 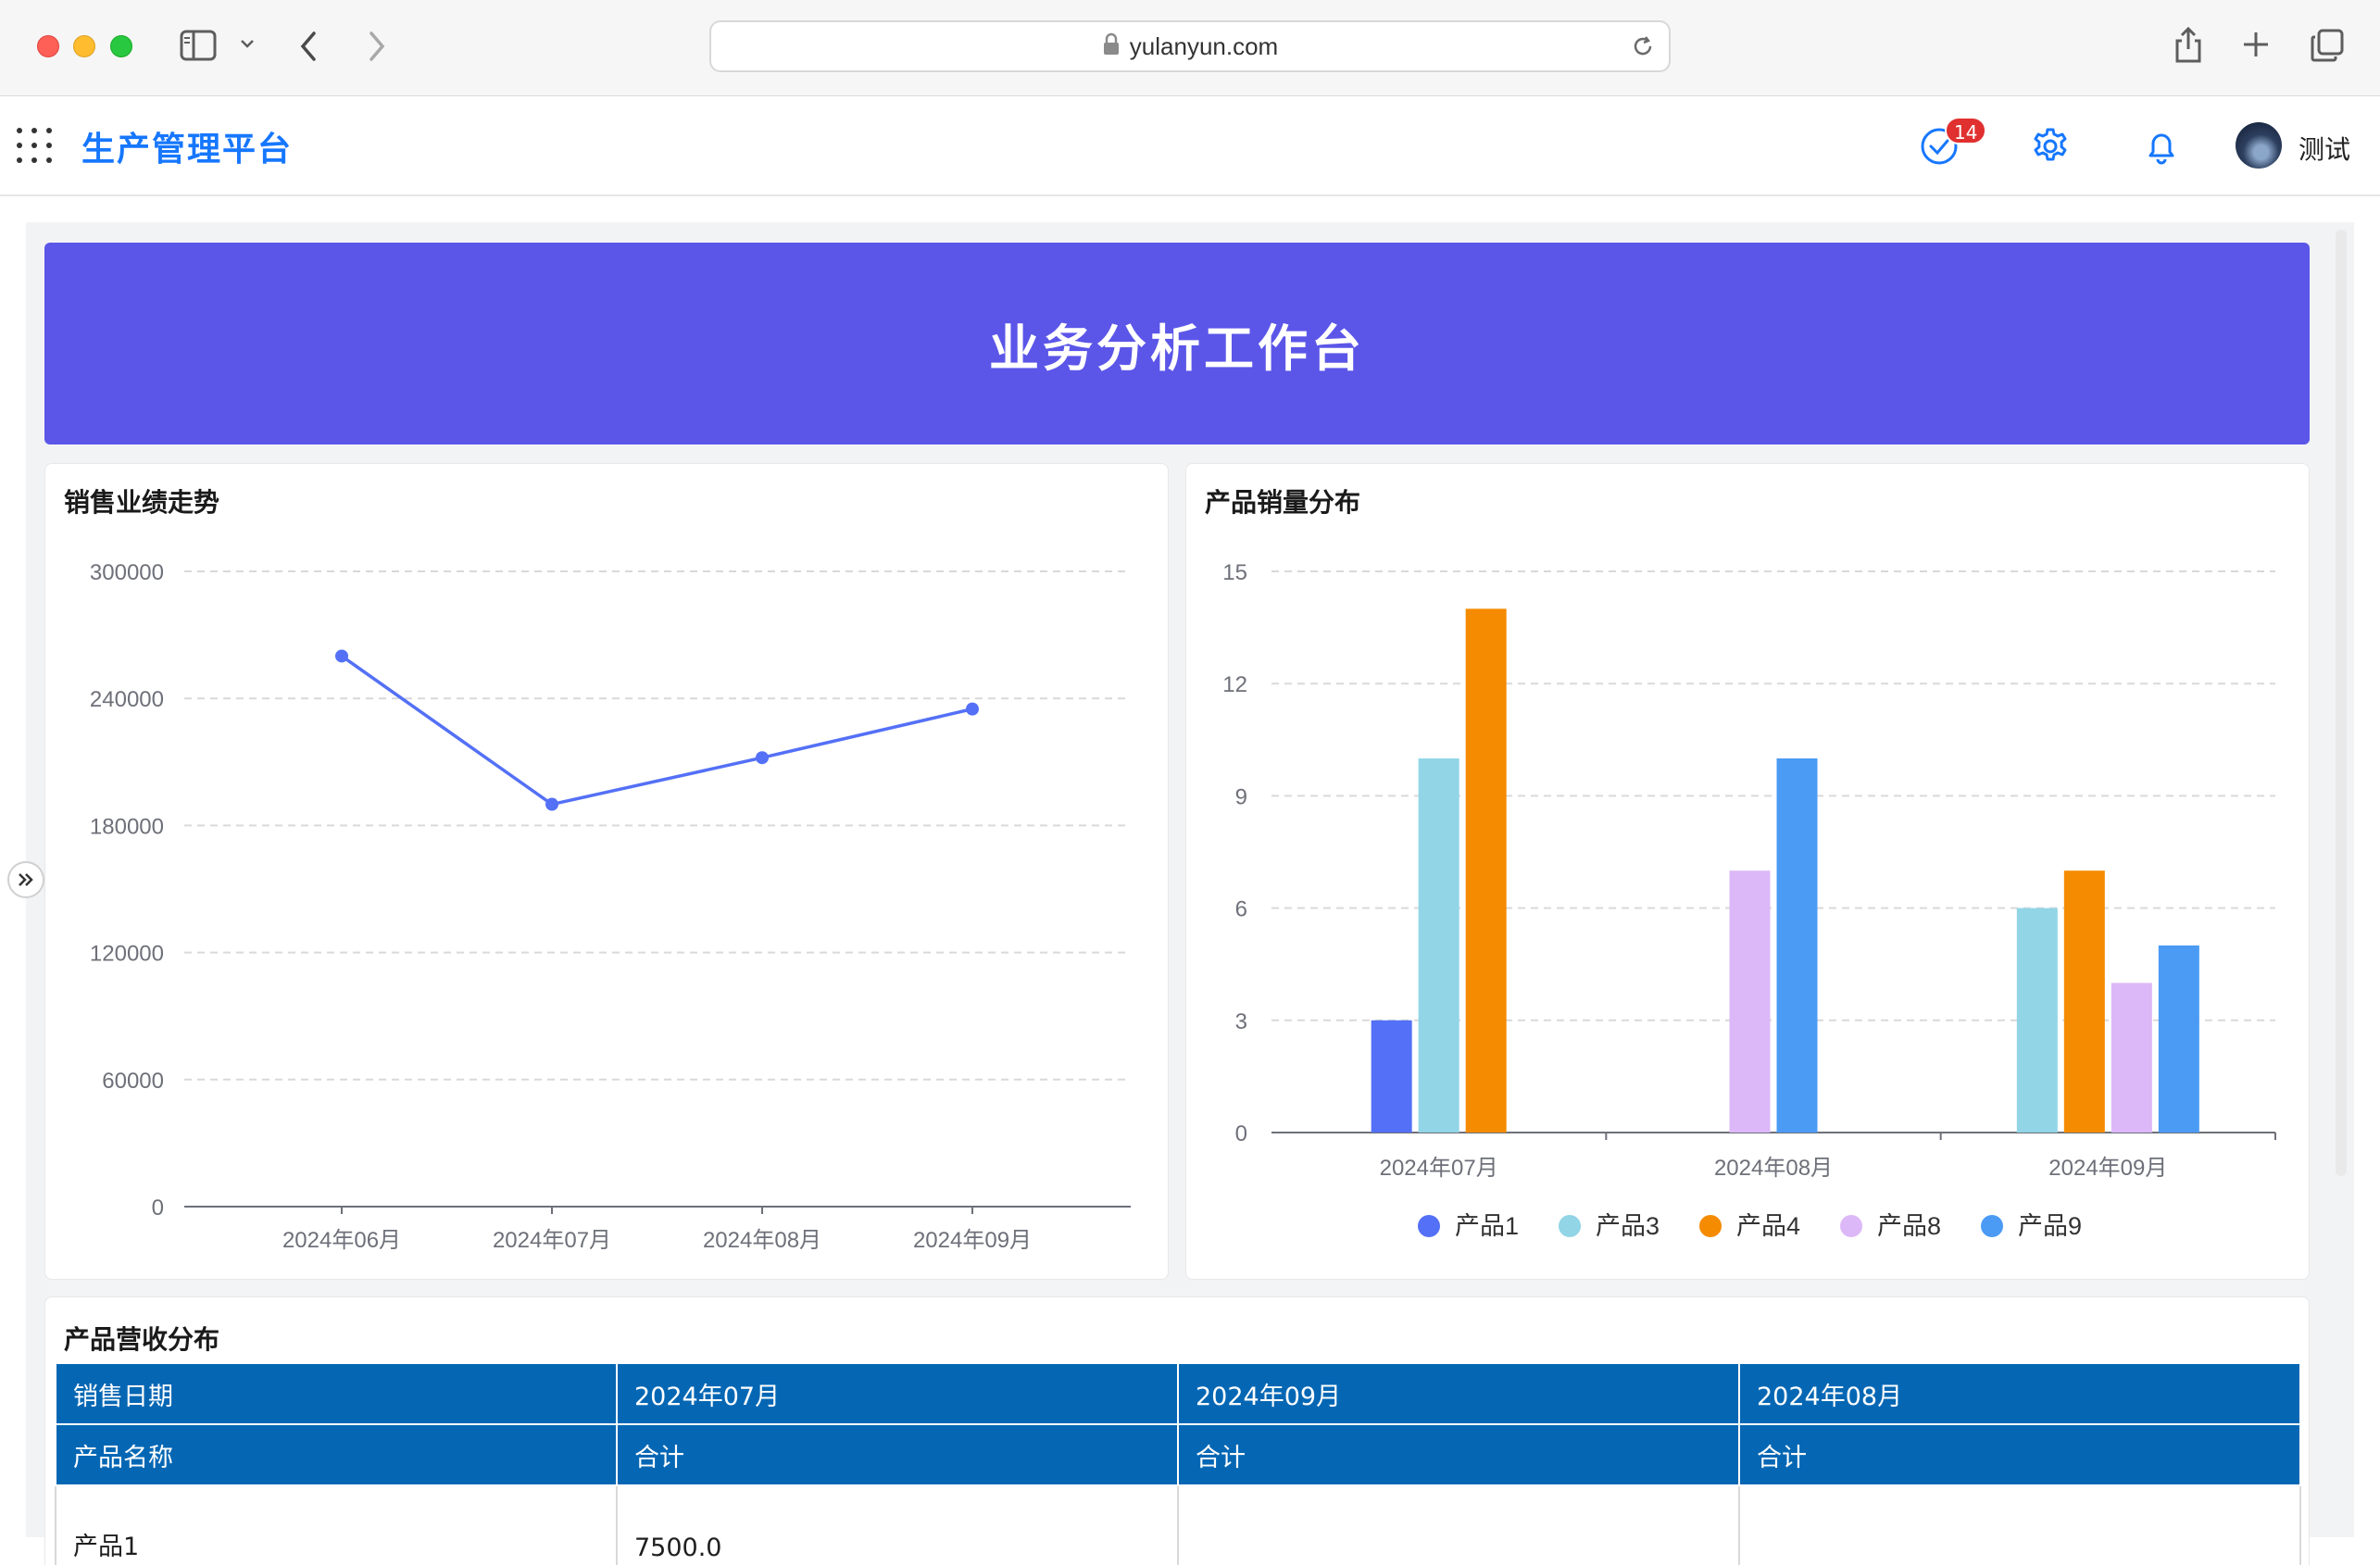 I want to click on banner: 业务分析工作台, so click(x=1177, y=343).